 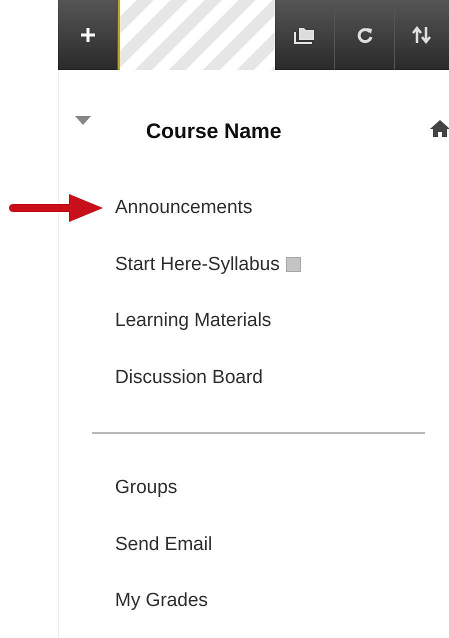 I want to click on folder-button, so click(x=305, y=35).